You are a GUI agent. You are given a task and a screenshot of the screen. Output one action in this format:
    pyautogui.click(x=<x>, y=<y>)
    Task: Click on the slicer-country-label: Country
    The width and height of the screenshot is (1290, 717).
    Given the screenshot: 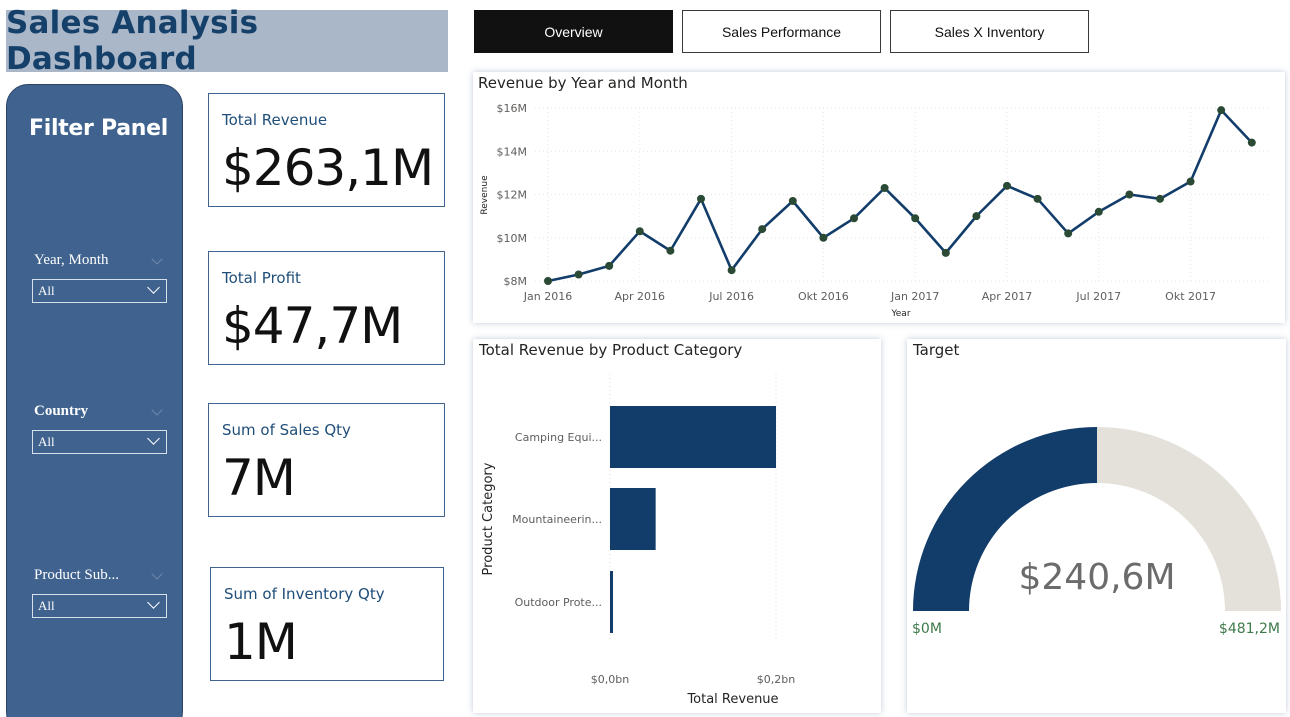 What is the action you would take?
    pyautogui.click(x=61, y=411)
    